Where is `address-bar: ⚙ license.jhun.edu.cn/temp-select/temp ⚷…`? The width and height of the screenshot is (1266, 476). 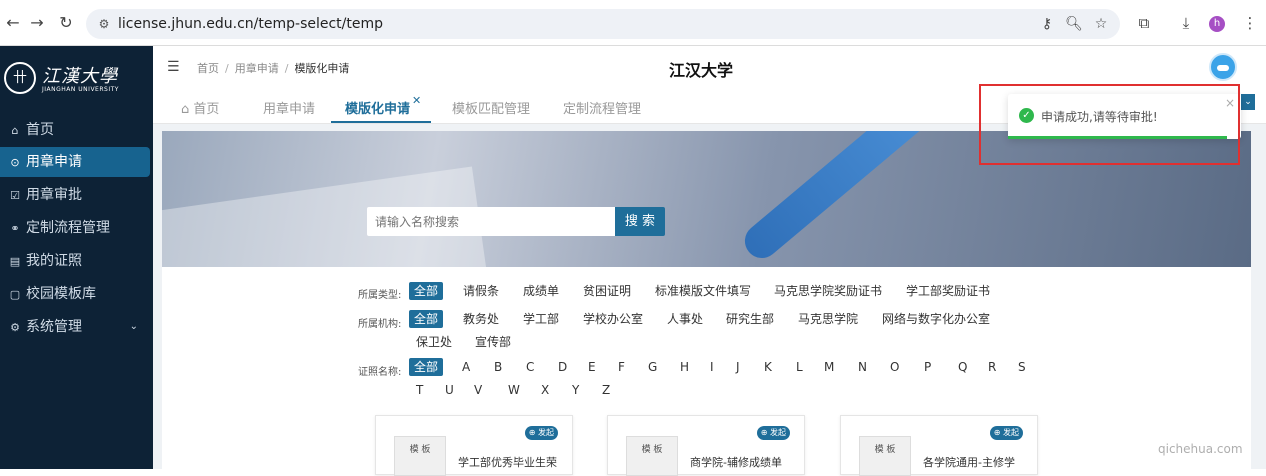
address-bar: ⚙ license.jhun.edu.cn/temp-select/temp ⚷… is located at coordinates (603, 24).